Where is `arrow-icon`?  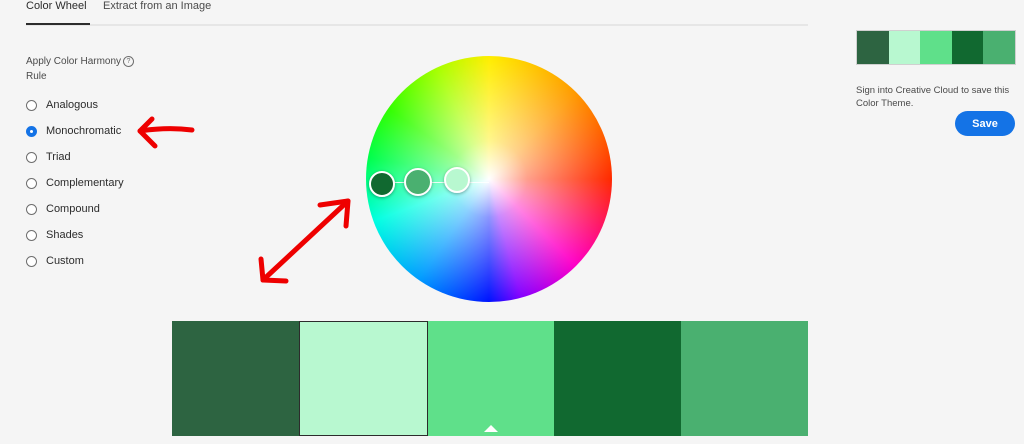
arrow-icon is located at coordinates (166, 132).